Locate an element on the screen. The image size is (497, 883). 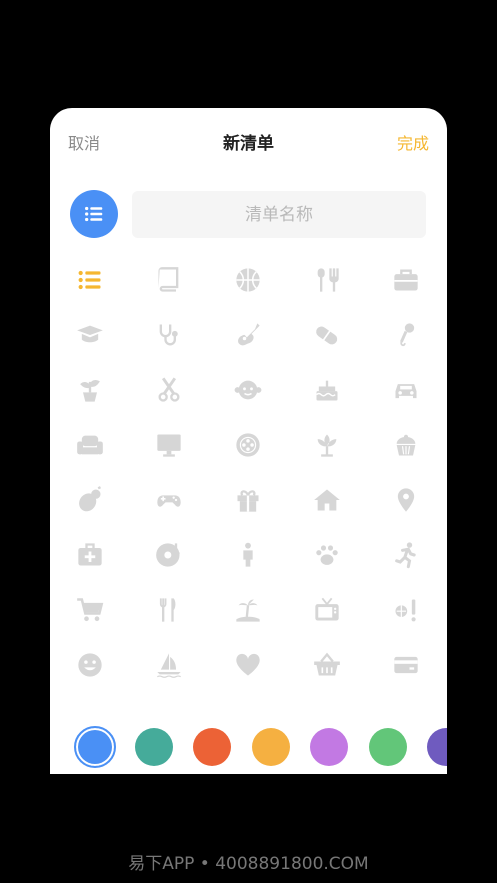
ball-exclamation-icon is located at coordinates (405, 610).